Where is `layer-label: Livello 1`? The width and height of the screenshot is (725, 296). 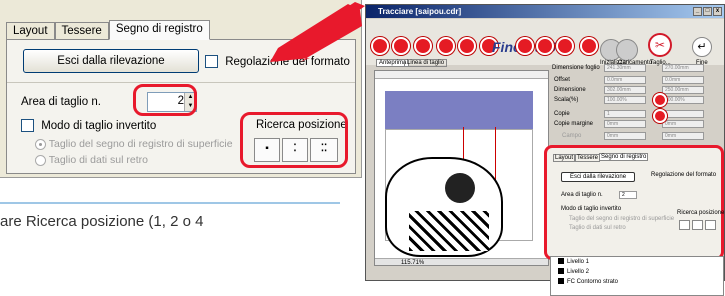
layer-label: Livello 1 is located at coordinates (578, 262).